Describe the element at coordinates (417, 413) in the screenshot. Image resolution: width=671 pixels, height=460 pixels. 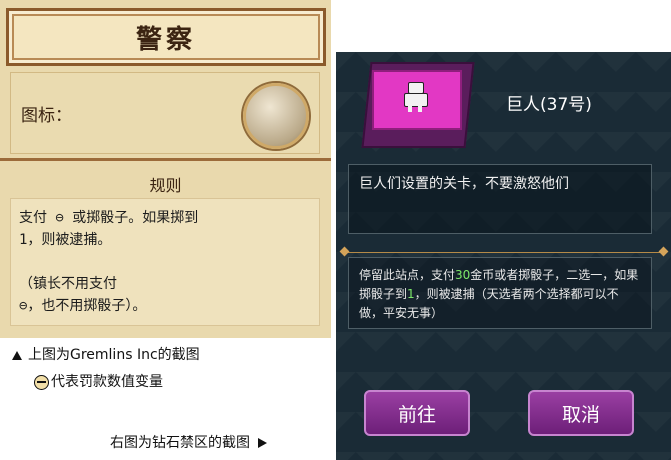
I see `go-button: 前往` at that location.